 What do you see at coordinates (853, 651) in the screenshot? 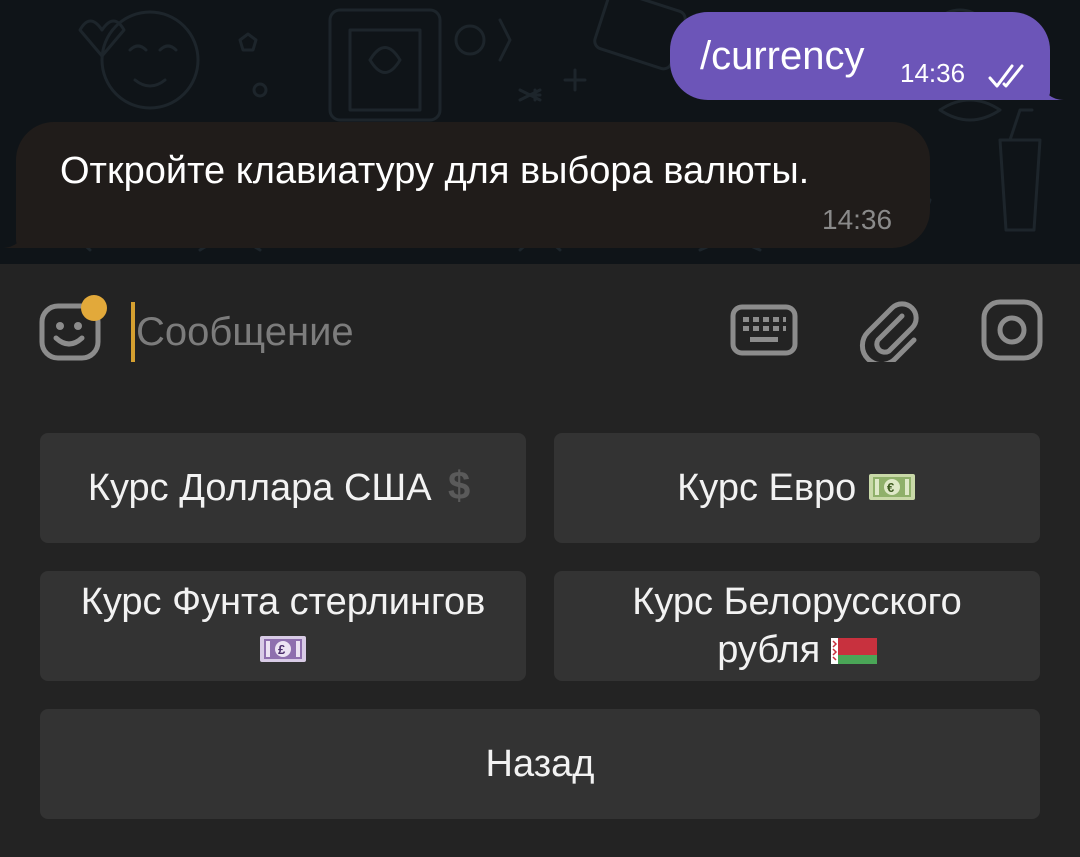
I see `belarus-flag-icon` at bounding box center [853, 651].